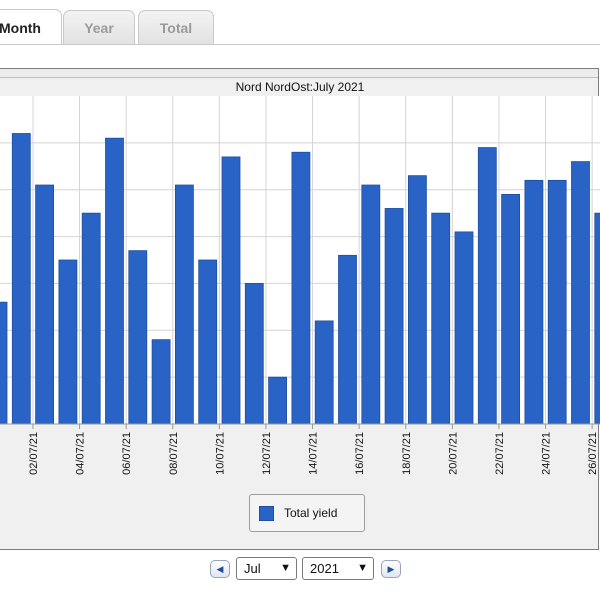  I want to click on legend-swatch, so click(266, 513).